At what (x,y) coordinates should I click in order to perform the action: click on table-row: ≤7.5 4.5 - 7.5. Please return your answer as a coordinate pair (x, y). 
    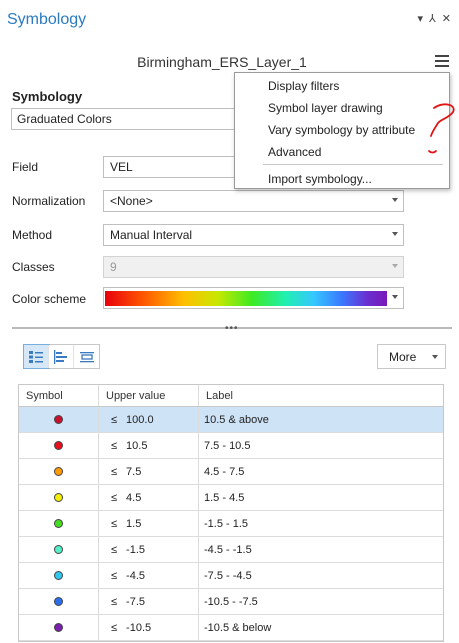
    Looking at the image, I should click on (231, 472).